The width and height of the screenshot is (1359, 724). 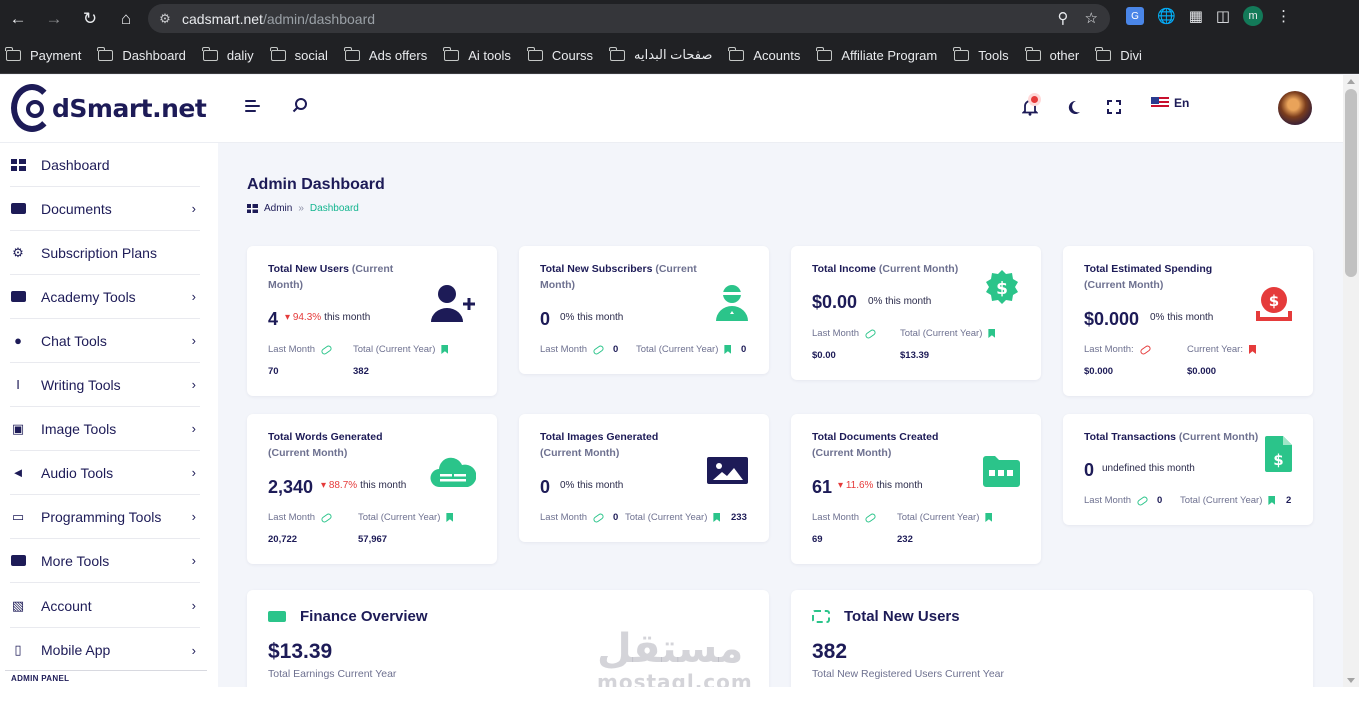 What do you see at coordinates (1351, 381) in the screenshot?
I see `page-scrollbar` at bounding box center [1351, 381].